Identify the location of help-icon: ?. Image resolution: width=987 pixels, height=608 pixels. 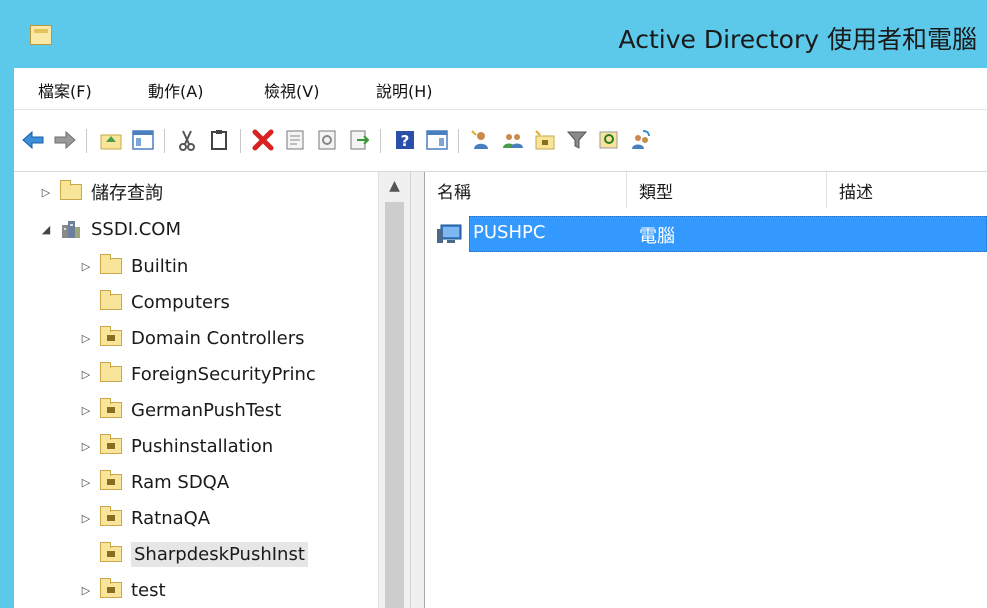
(405, 140).